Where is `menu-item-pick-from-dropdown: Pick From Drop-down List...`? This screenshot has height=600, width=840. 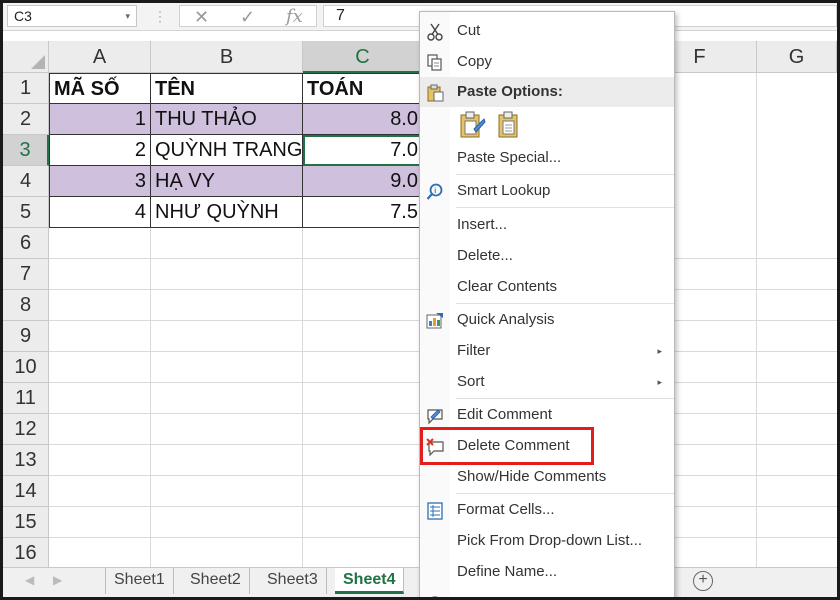 menu-item-pick-from-dropdown: Pick From Drop-down List... is located at coordinates (547, 541).